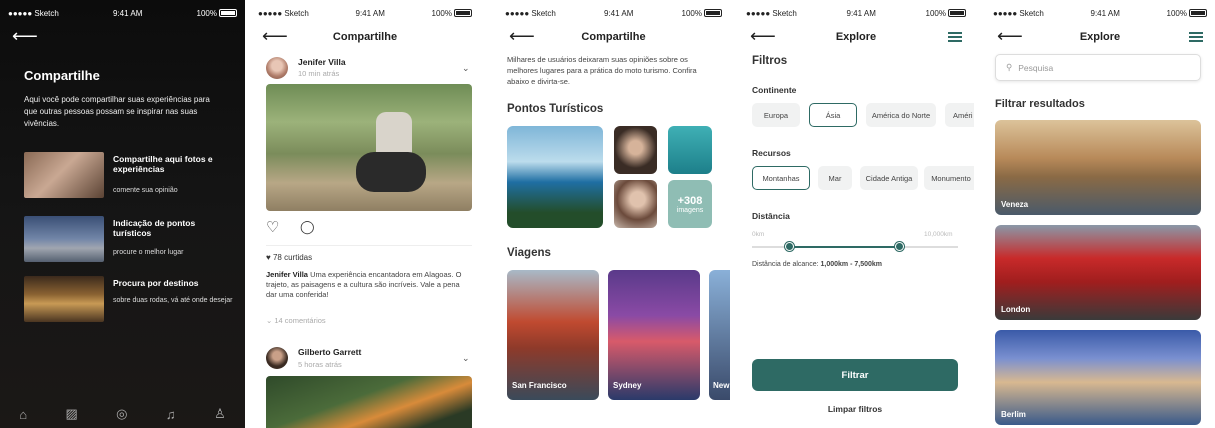 The width and height of the screenshot is (1215, 428). I want to click on city-card-veneza: Veneza, so click(1098, 167).